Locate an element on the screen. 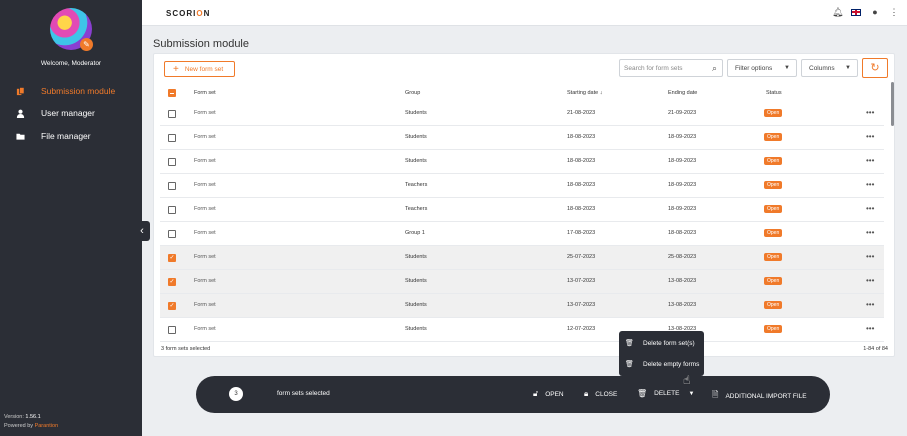 Image resolution: width=907 pixels, height=436 pixels. open-label: OPEN is located at coordinates (554, 394).